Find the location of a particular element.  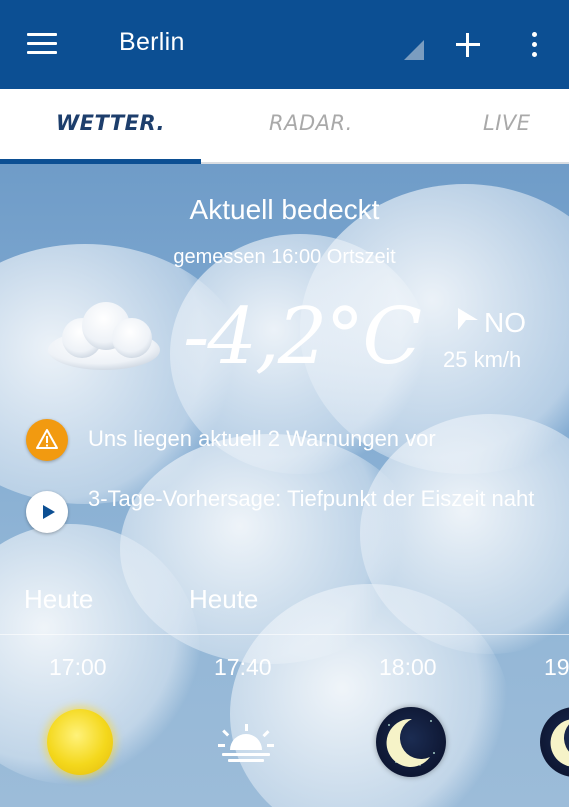

tab-live: LIVE is located at coordinates (507, 123).